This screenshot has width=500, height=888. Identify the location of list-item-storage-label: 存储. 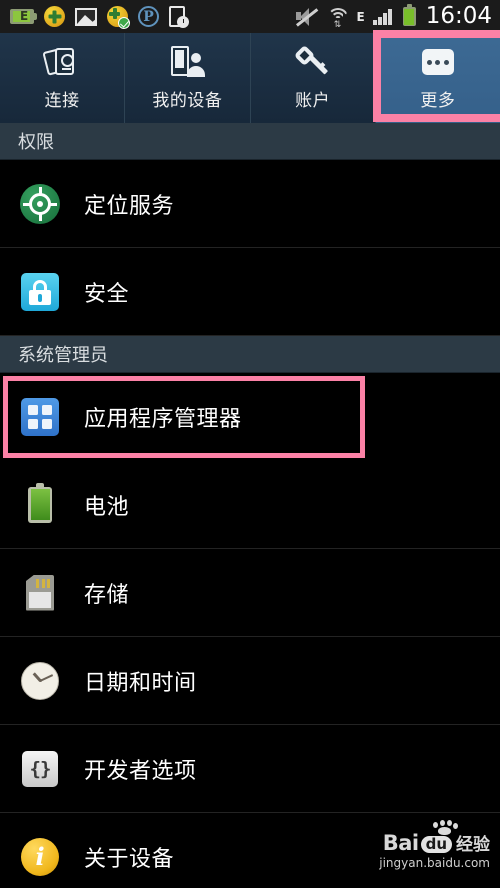
(107, 595).